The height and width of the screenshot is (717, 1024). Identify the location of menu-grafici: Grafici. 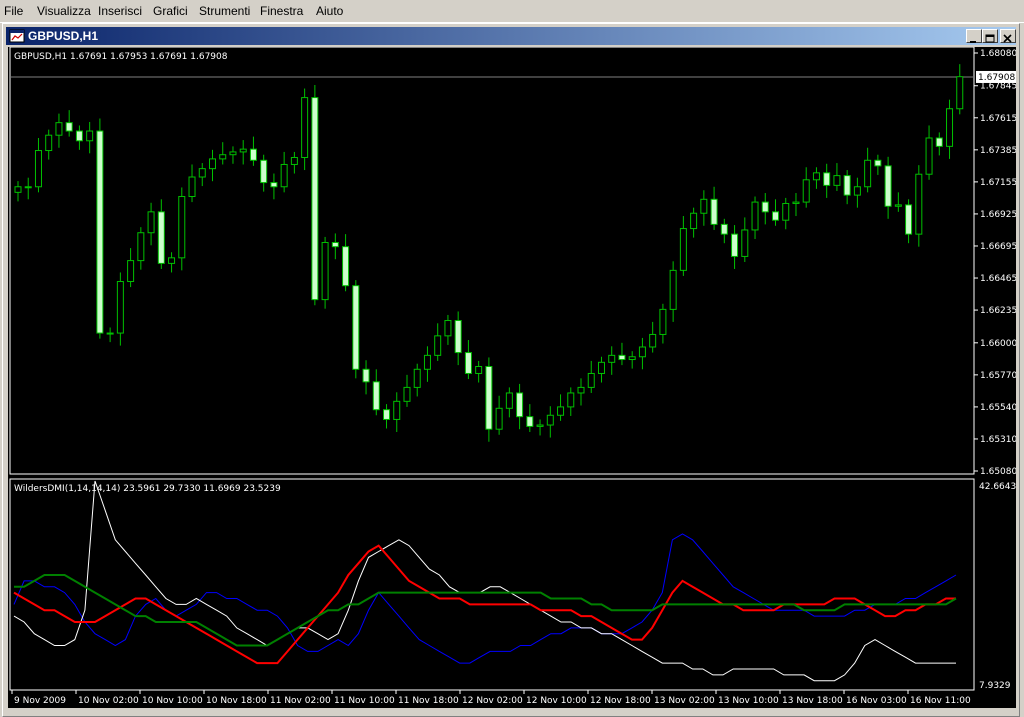
(170, 11).